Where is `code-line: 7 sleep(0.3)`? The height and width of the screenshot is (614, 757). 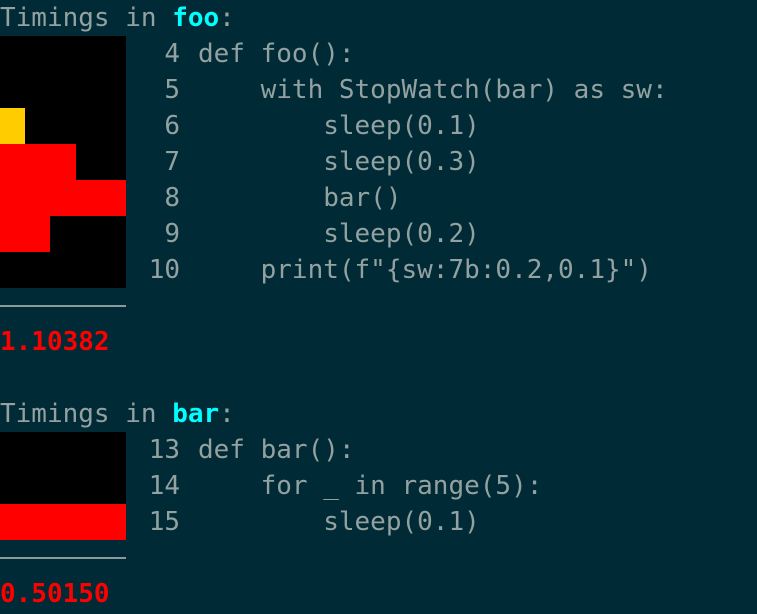 code-line: 7 sleep(0.3) is located at coordinates (303, 162).